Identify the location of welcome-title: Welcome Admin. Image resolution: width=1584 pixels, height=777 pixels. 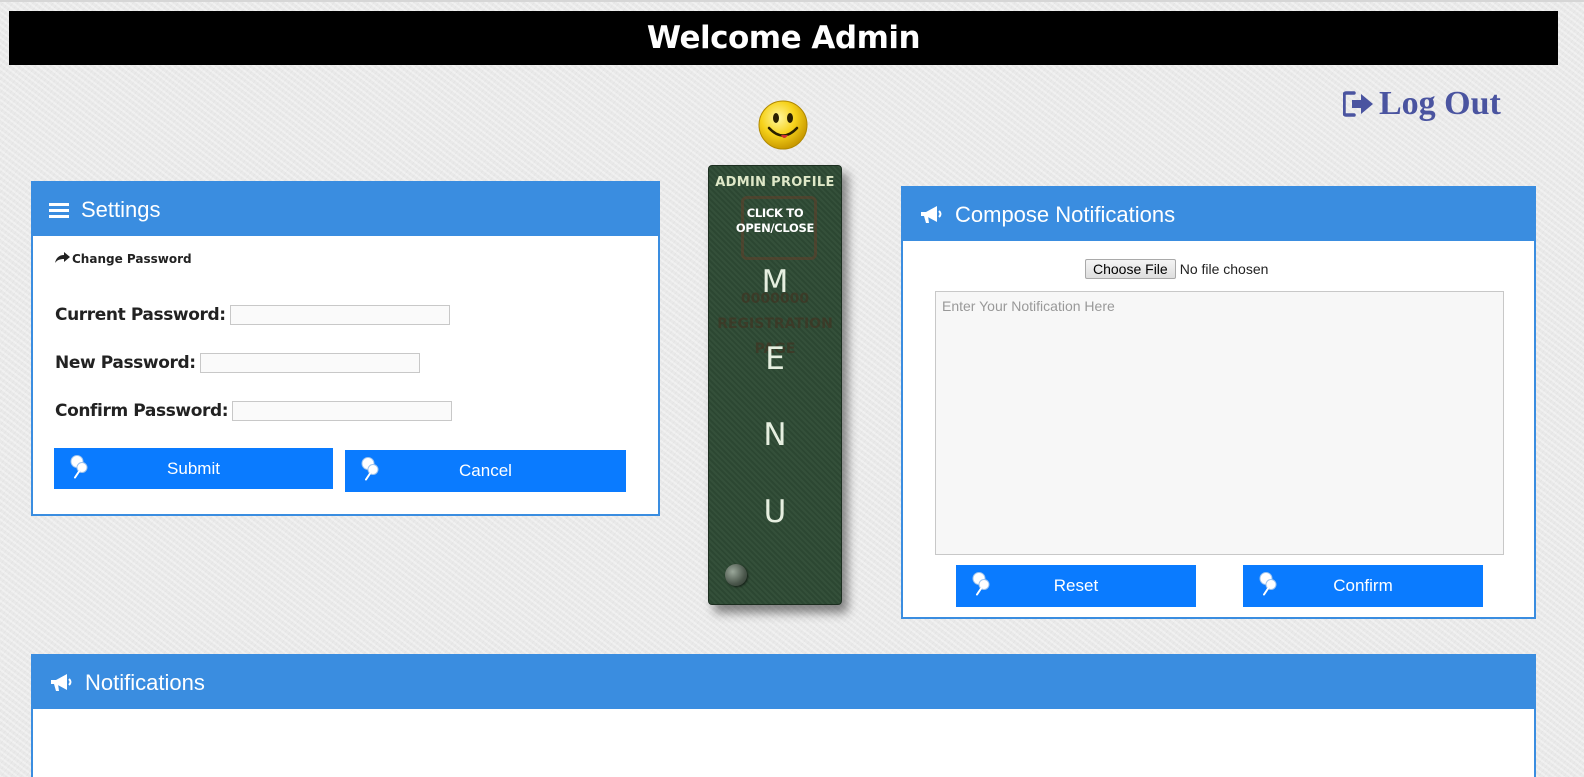
(783, 38).